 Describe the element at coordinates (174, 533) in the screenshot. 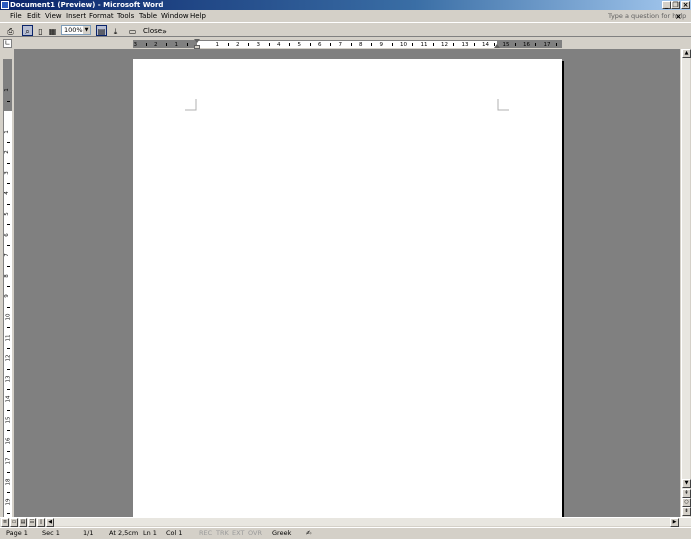

I see `status-column: Col 1` at that location.